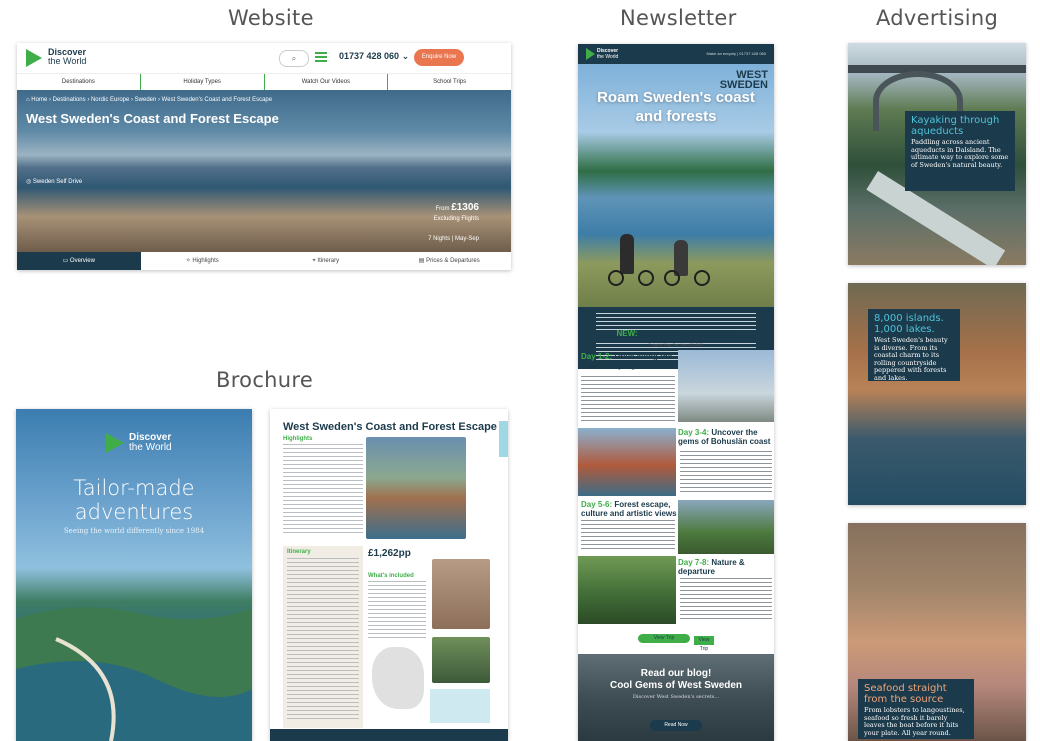 This screenshot has width=1040, height=741. What do you see at coordinates (676, 725) in the screenshot?
I see `read-now-button: Read Now` at bounding box center [676, 725].